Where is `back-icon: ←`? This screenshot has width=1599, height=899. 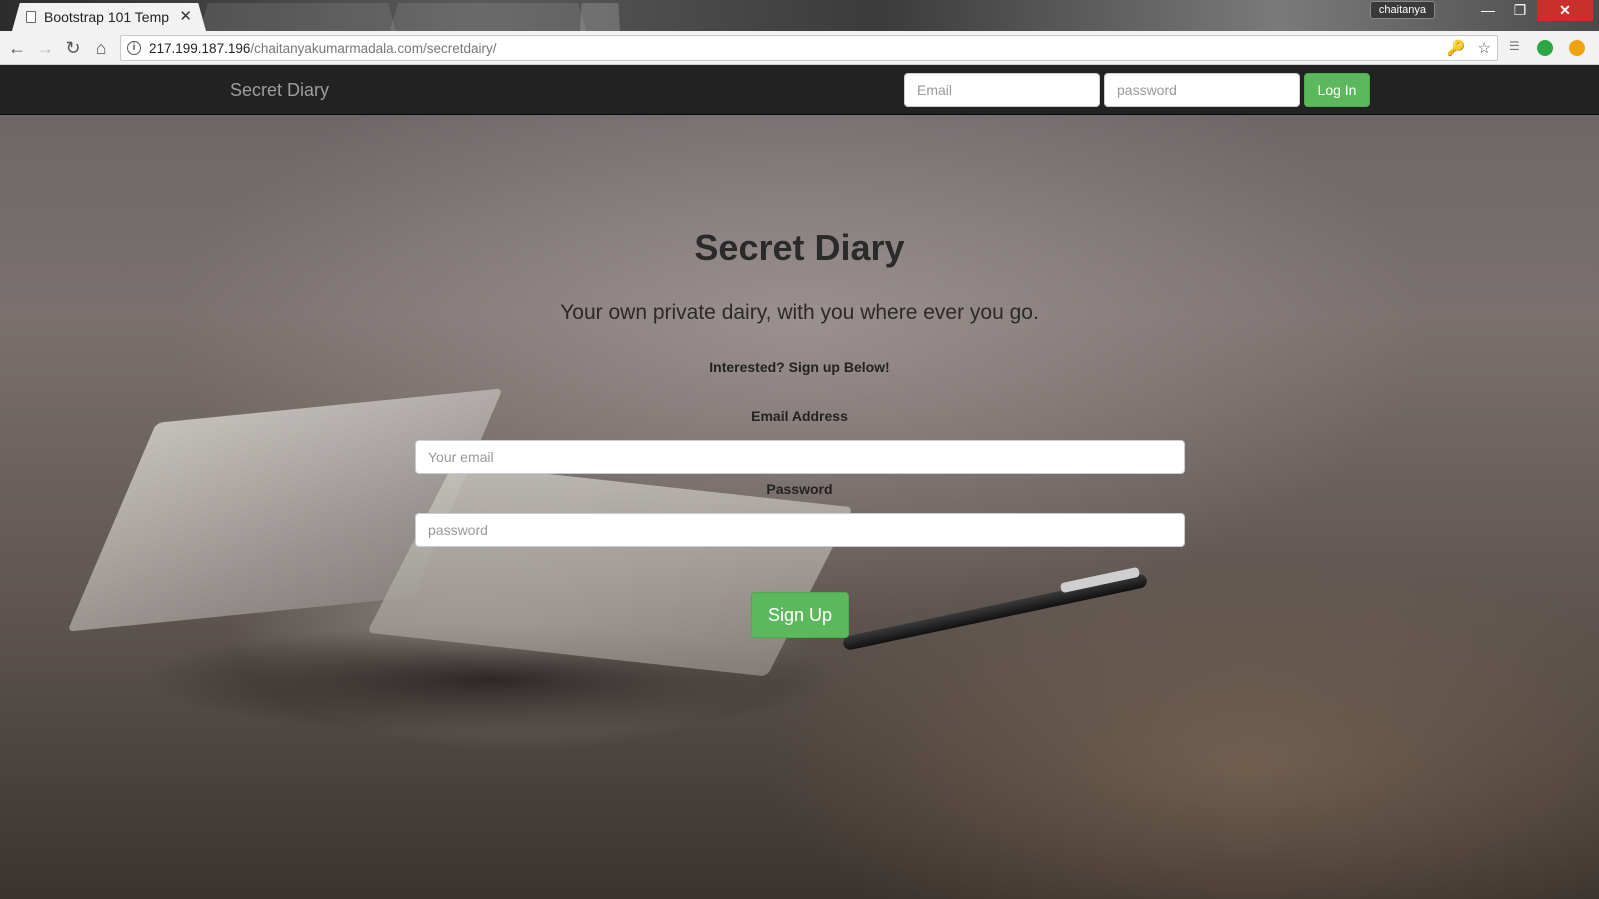 back-icon: ← is located at coordinates (17, 48).